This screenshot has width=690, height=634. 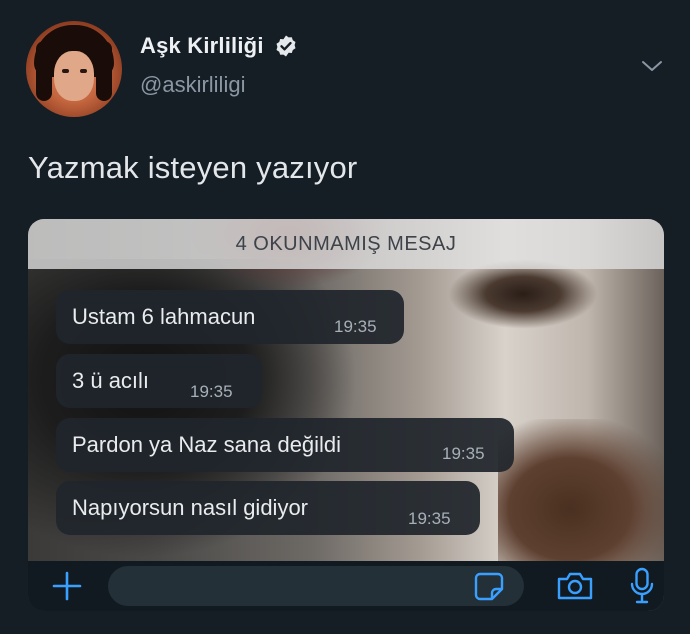 What do you see at coordinates (104, 71) in the screenshot?
I see `avatar-hair-right` at bounding box center [104, 71].